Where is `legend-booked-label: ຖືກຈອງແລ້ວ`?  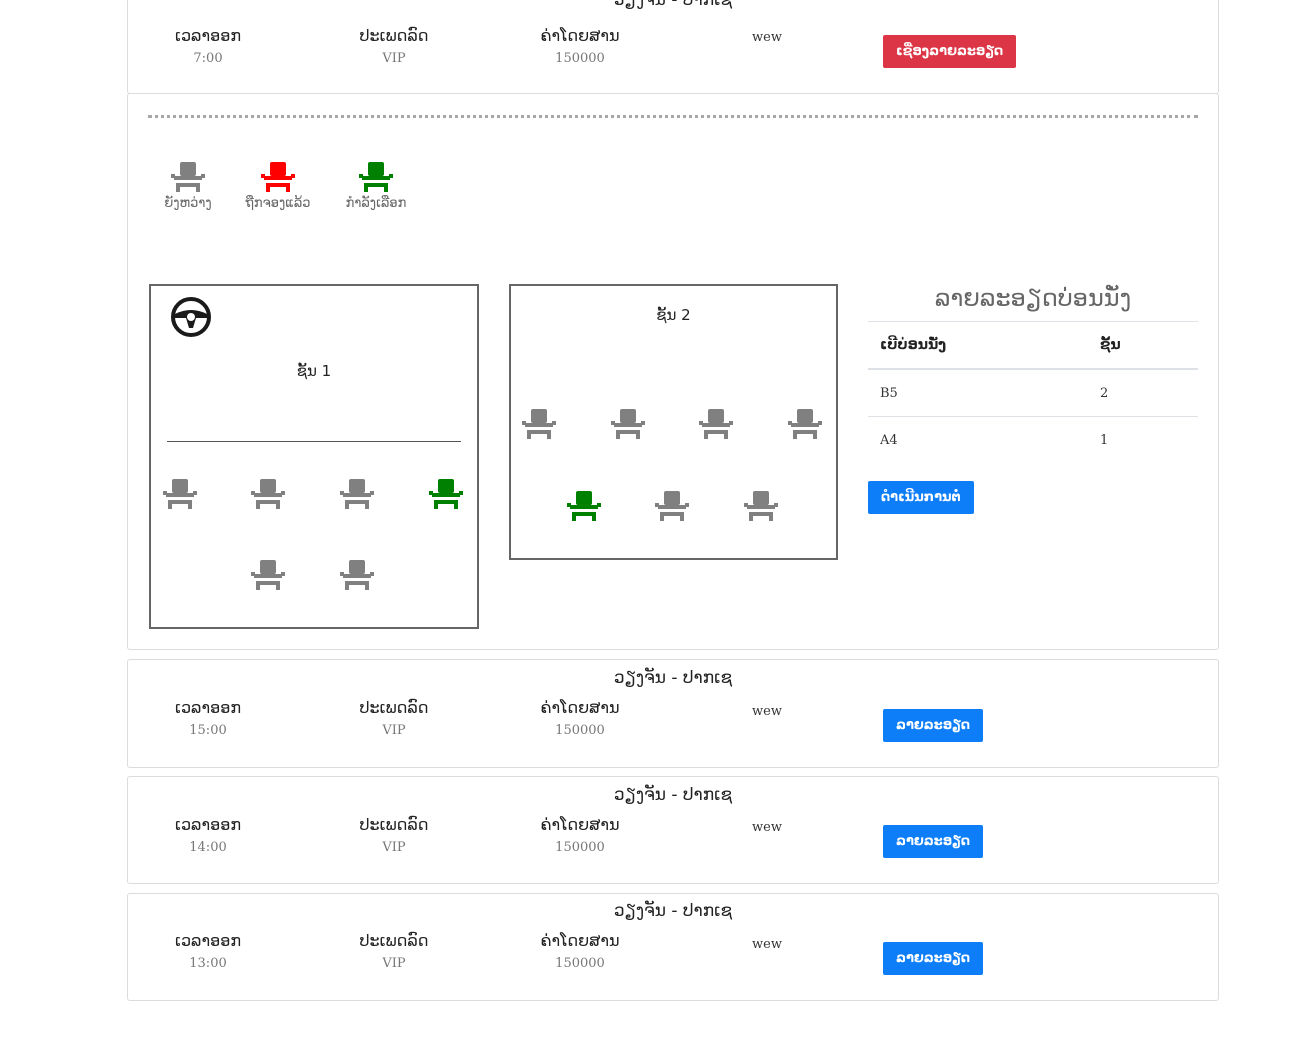
legend-booked-label: ຖືກຈອງແລ້ວ is located at coordinates (278, 203).